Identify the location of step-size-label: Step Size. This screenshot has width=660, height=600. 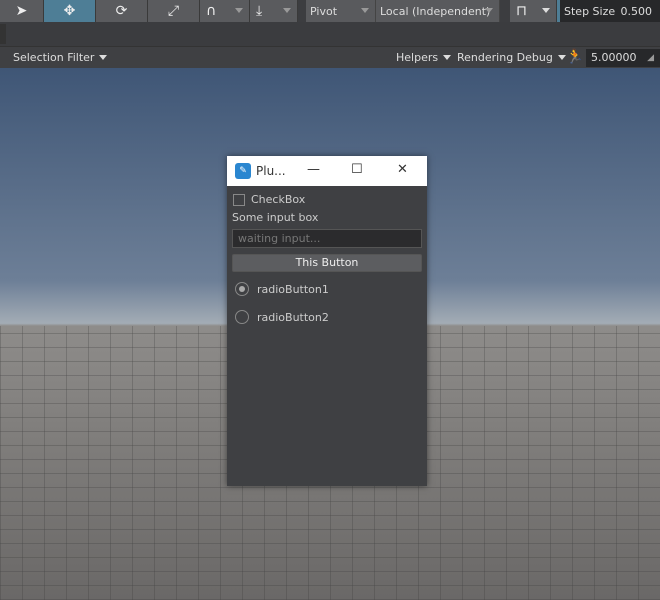
(590, 11).